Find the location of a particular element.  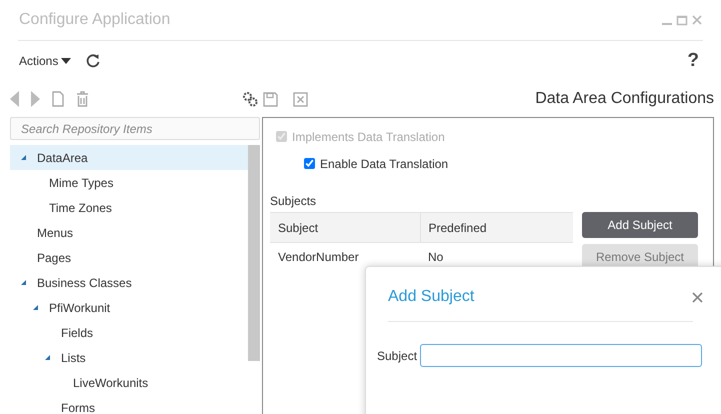

add-button: Add Subject is located at coordinates (640, 225).